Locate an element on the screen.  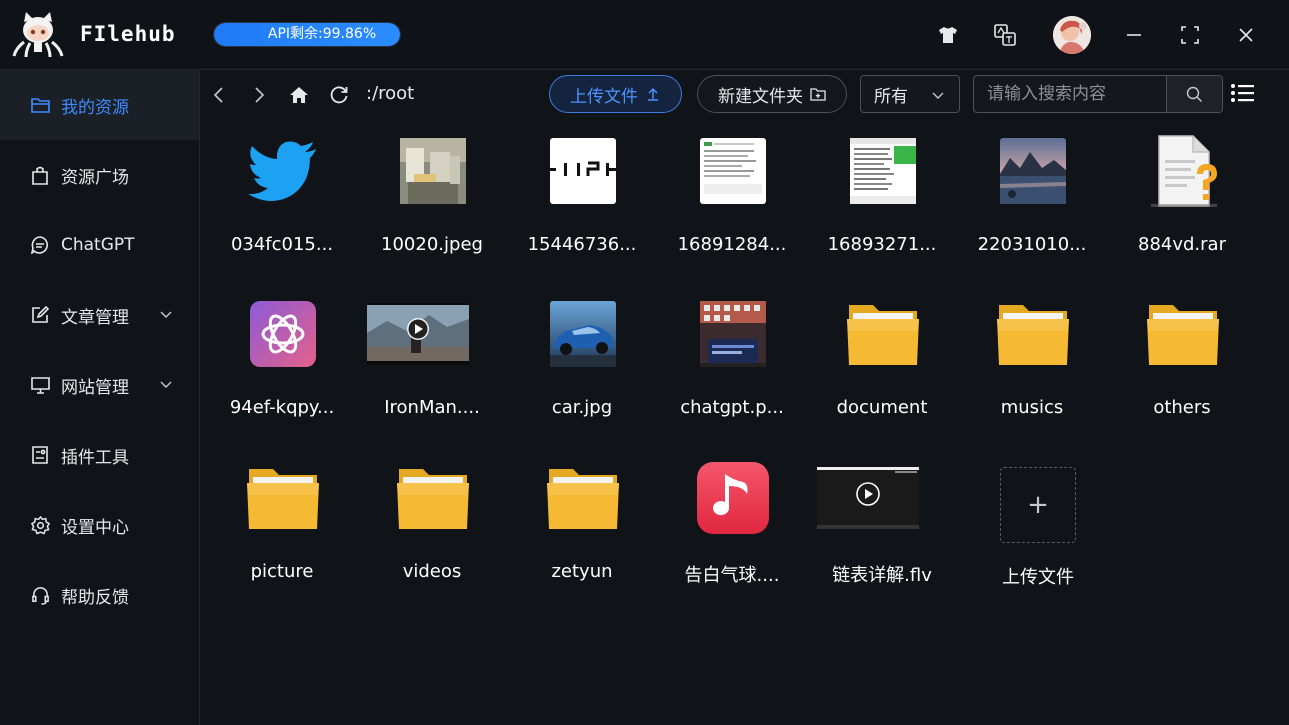
sidebar-item-resource-square: 资源广场 is located at coordinates (99, 175).